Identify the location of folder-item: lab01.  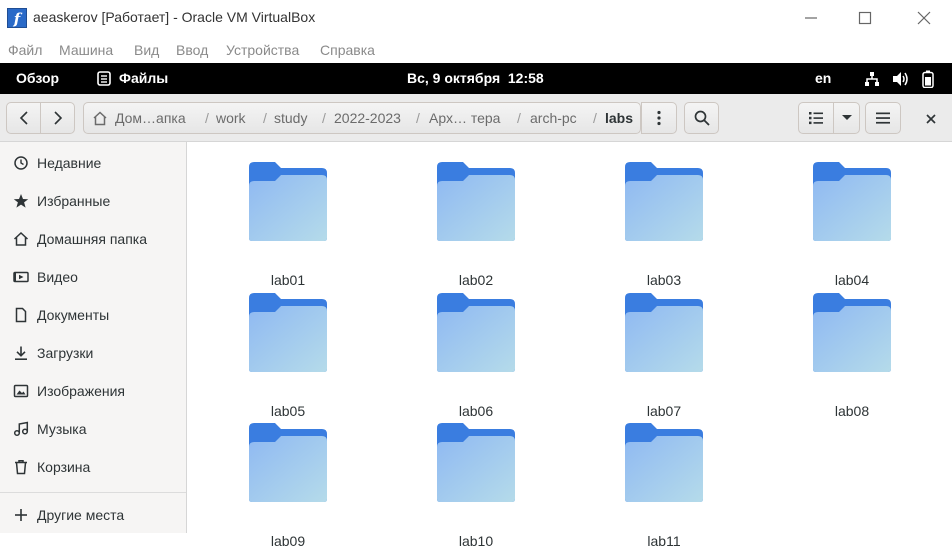
(288, 225).